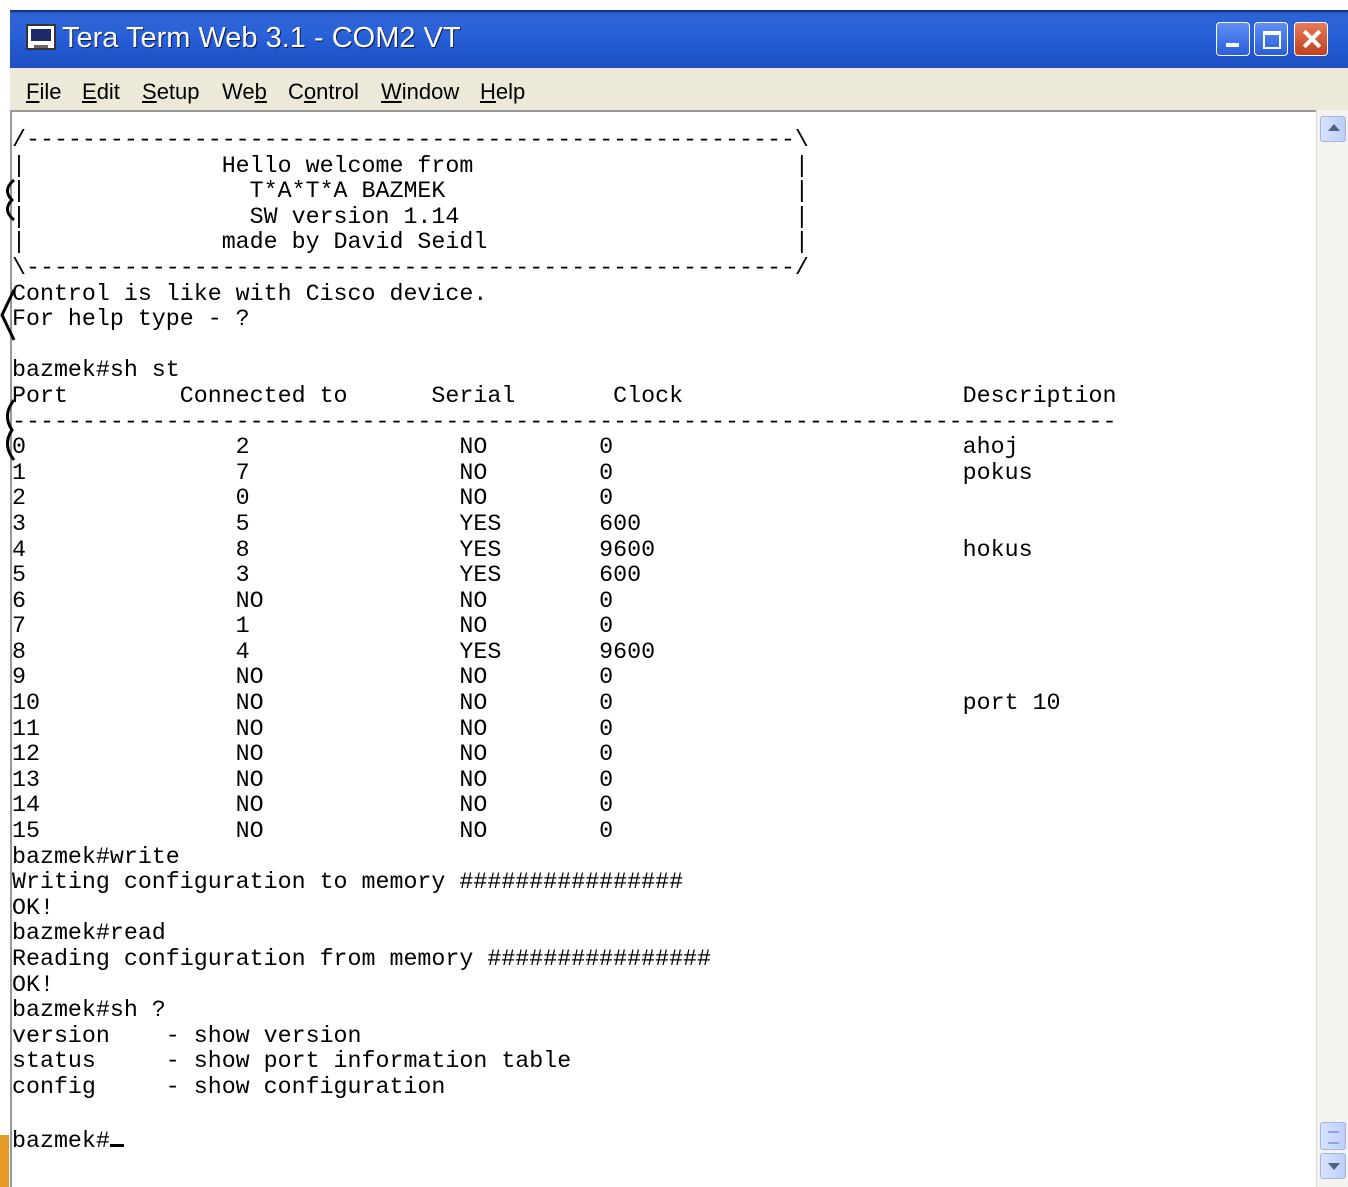  I want to click on scroll-up-arrow-icon, so click(1333, 129).